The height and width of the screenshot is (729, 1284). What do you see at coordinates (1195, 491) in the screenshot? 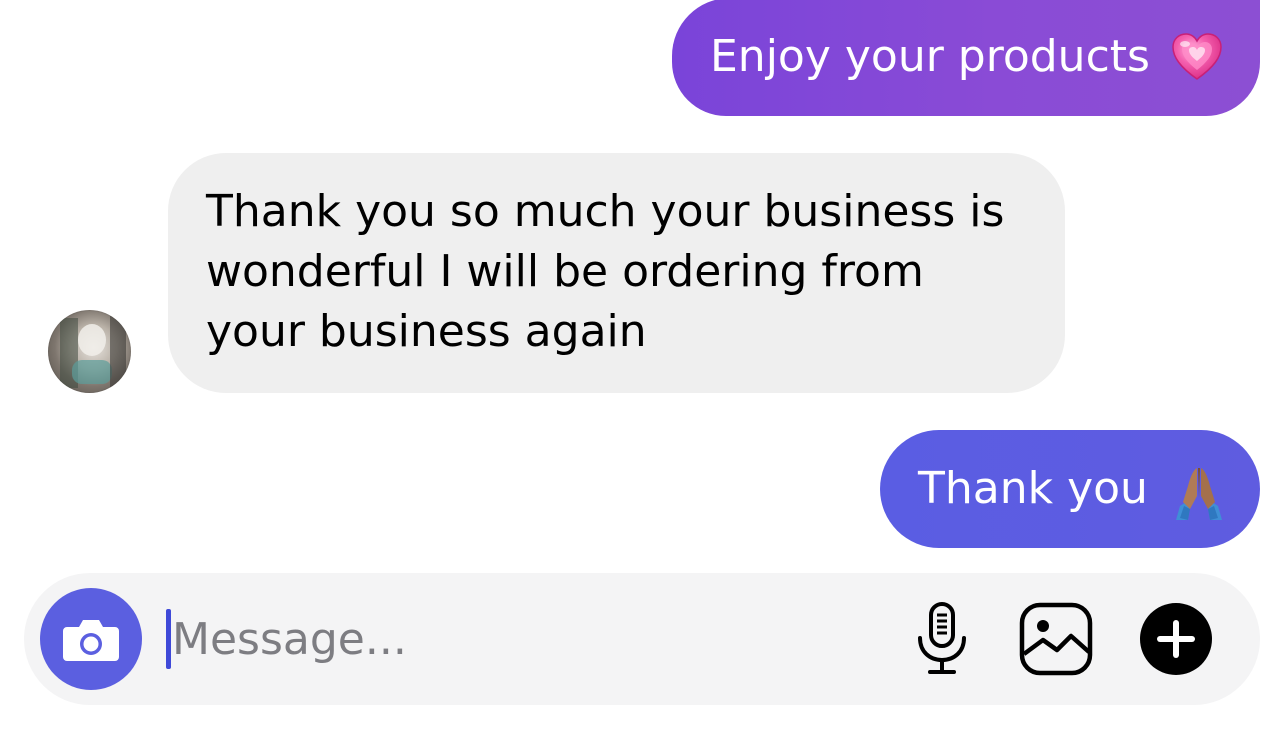
I see `folded-hands-icon` at bounding box center [1195, 491].